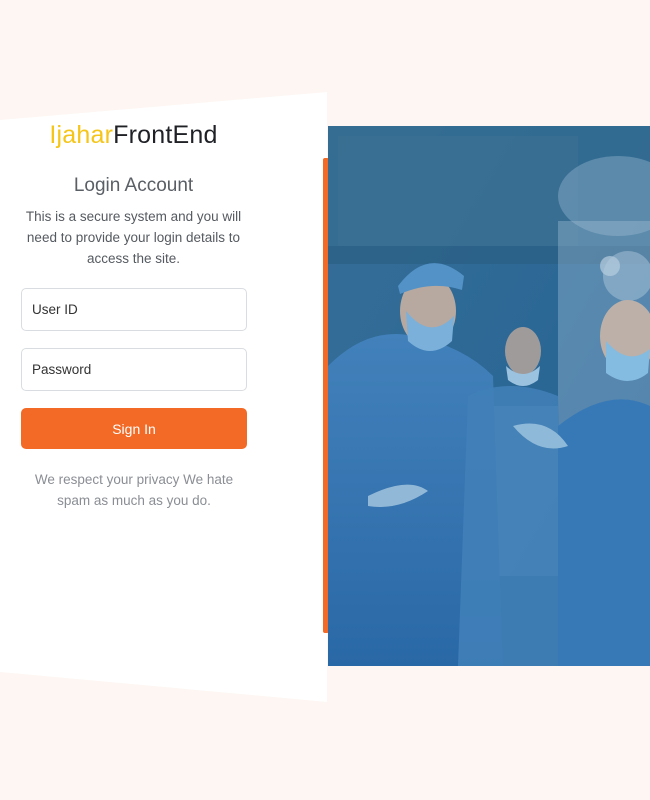 This screenshot has height=800, width=650. I want to click on login-title: Login Account, so click(133, 185).